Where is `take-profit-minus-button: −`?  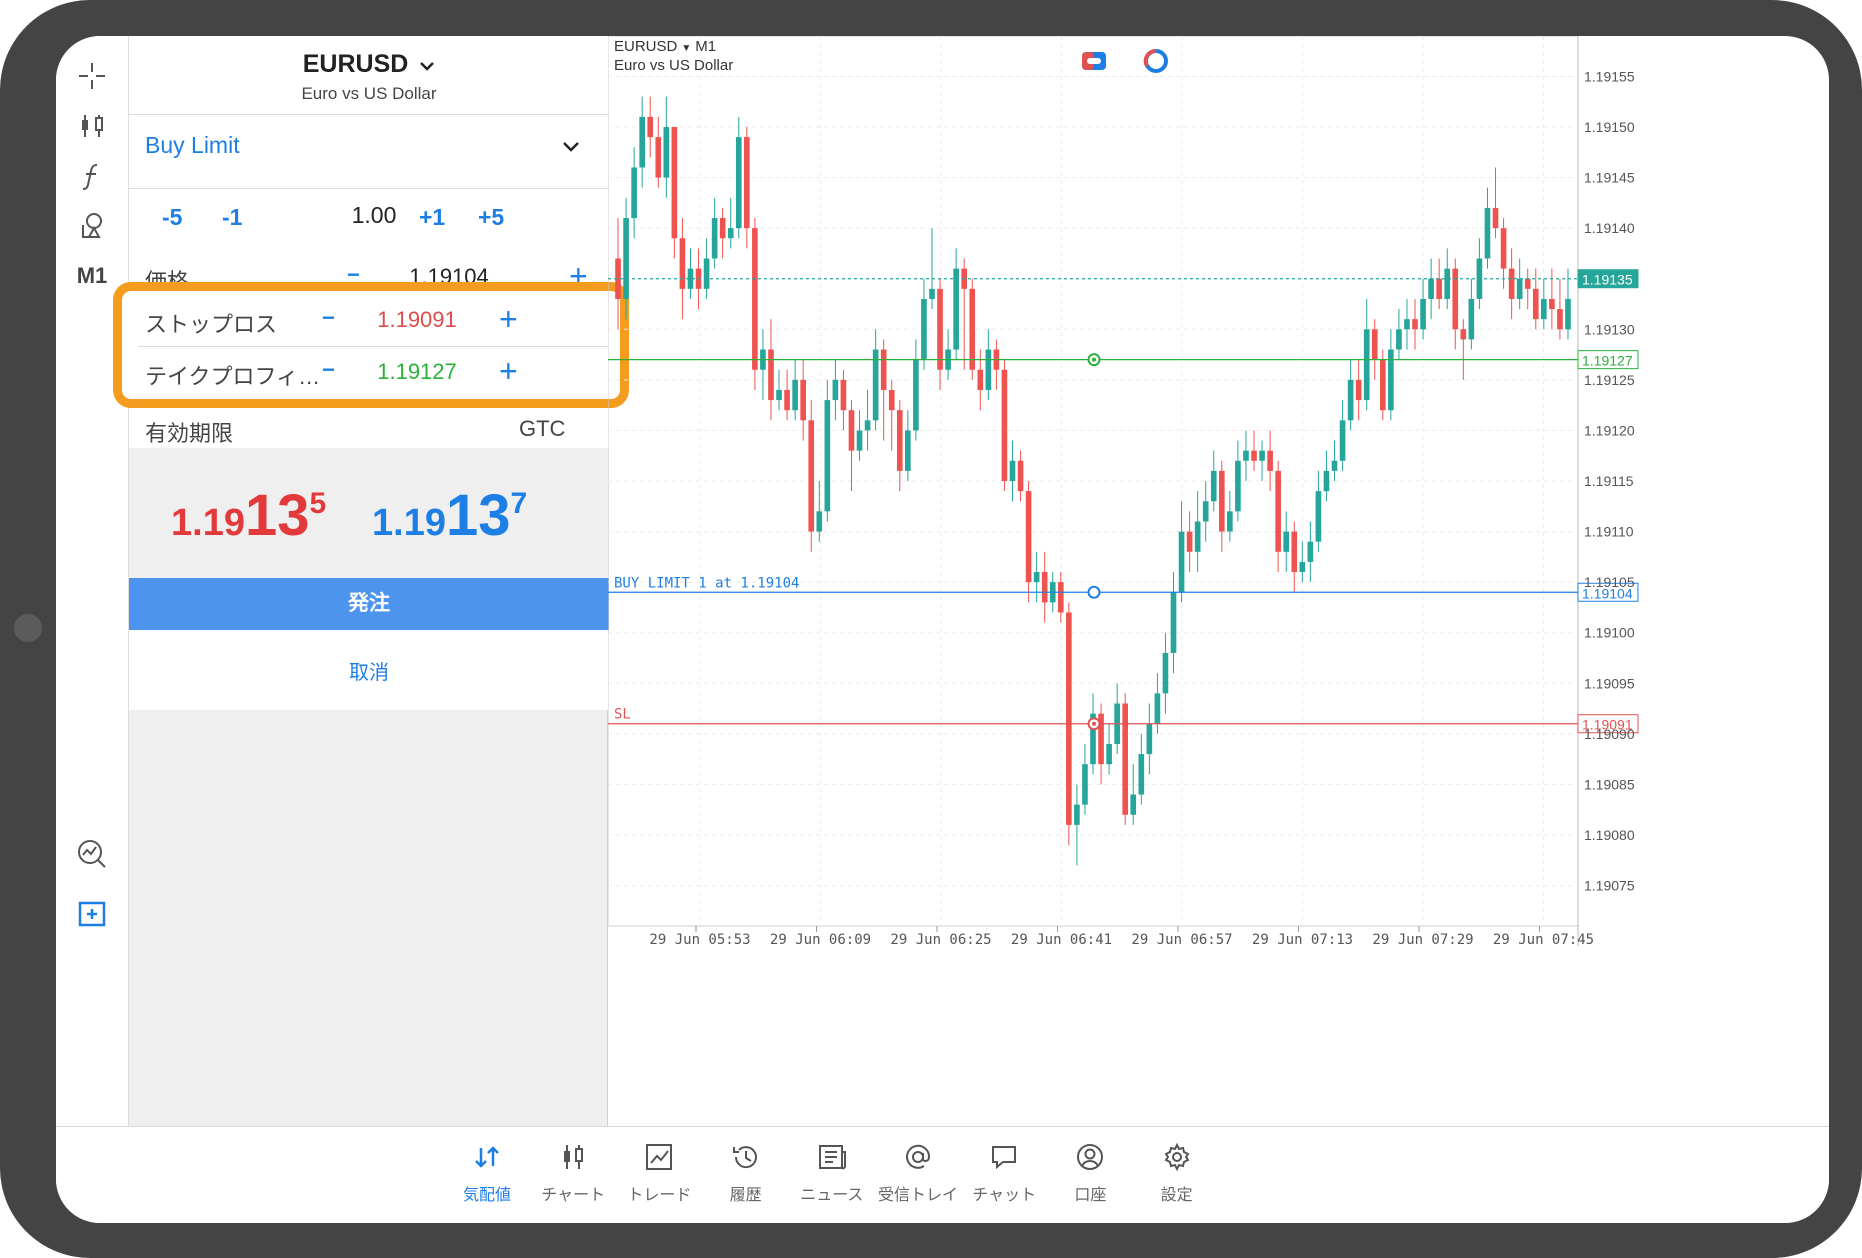
take-profit-minus-button: − is located at coordinates (328, 370).